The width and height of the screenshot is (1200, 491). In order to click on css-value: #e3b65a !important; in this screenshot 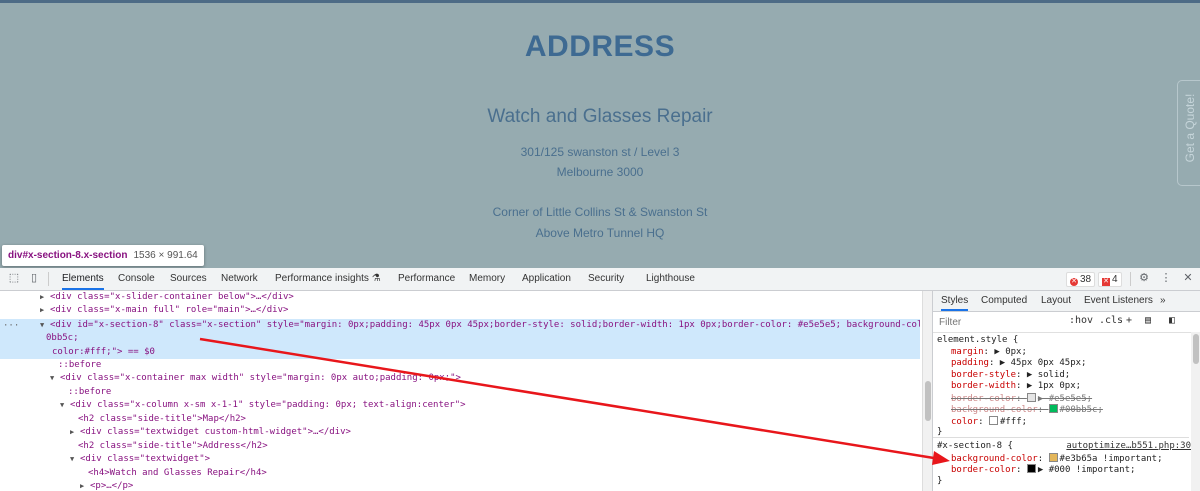, I will do `click(1111, 459)`.